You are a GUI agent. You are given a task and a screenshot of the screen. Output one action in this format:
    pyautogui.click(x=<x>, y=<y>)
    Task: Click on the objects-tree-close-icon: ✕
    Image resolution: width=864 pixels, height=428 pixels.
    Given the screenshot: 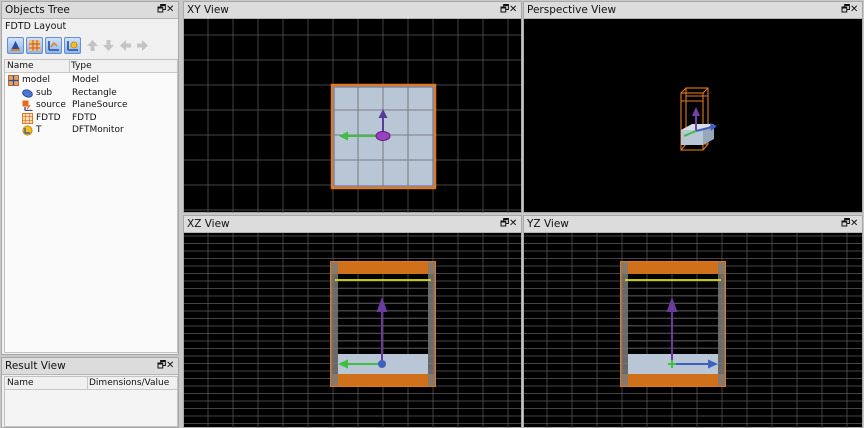 What is the action you would take?
    pyautogui.click(x=170, y=10)
    